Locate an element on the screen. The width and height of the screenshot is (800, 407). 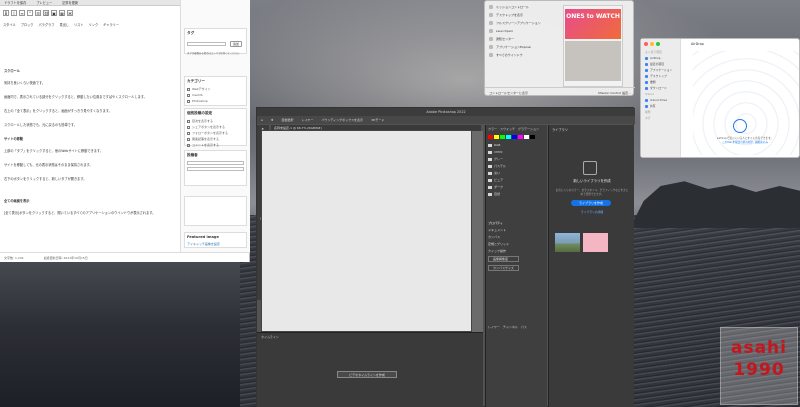
align-icon: ☰ is located at coordinates (38, 13).